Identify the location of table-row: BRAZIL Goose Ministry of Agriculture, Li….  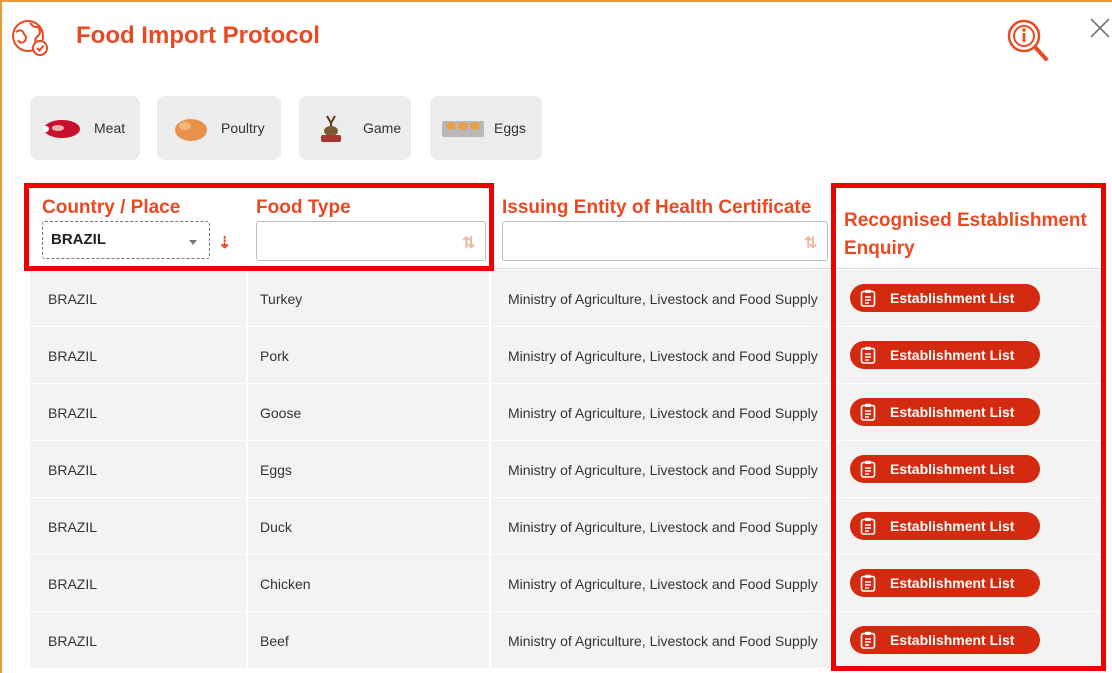
(566, 412).